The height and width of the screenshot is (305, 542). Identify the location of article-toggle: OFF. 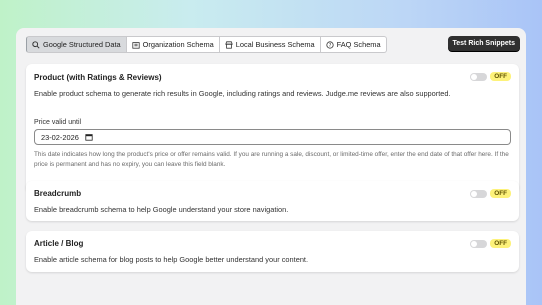
(490, 243).